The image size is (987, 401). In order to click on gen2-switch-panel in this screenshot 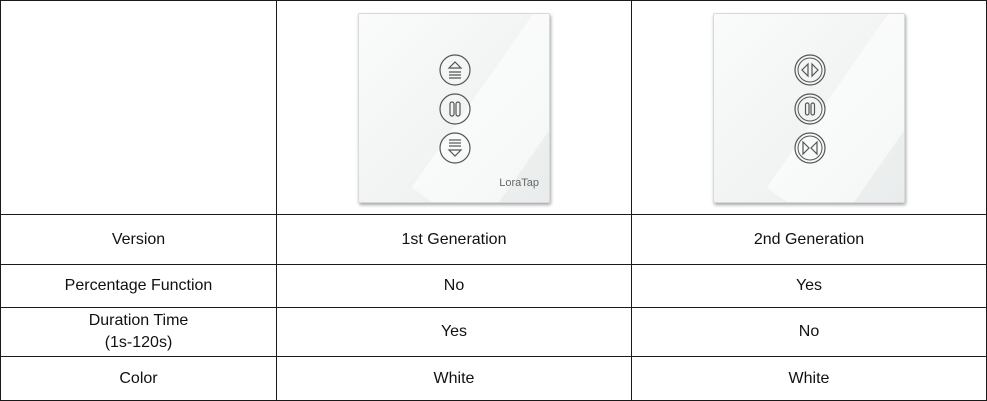, I will do `click(809, 107)`.